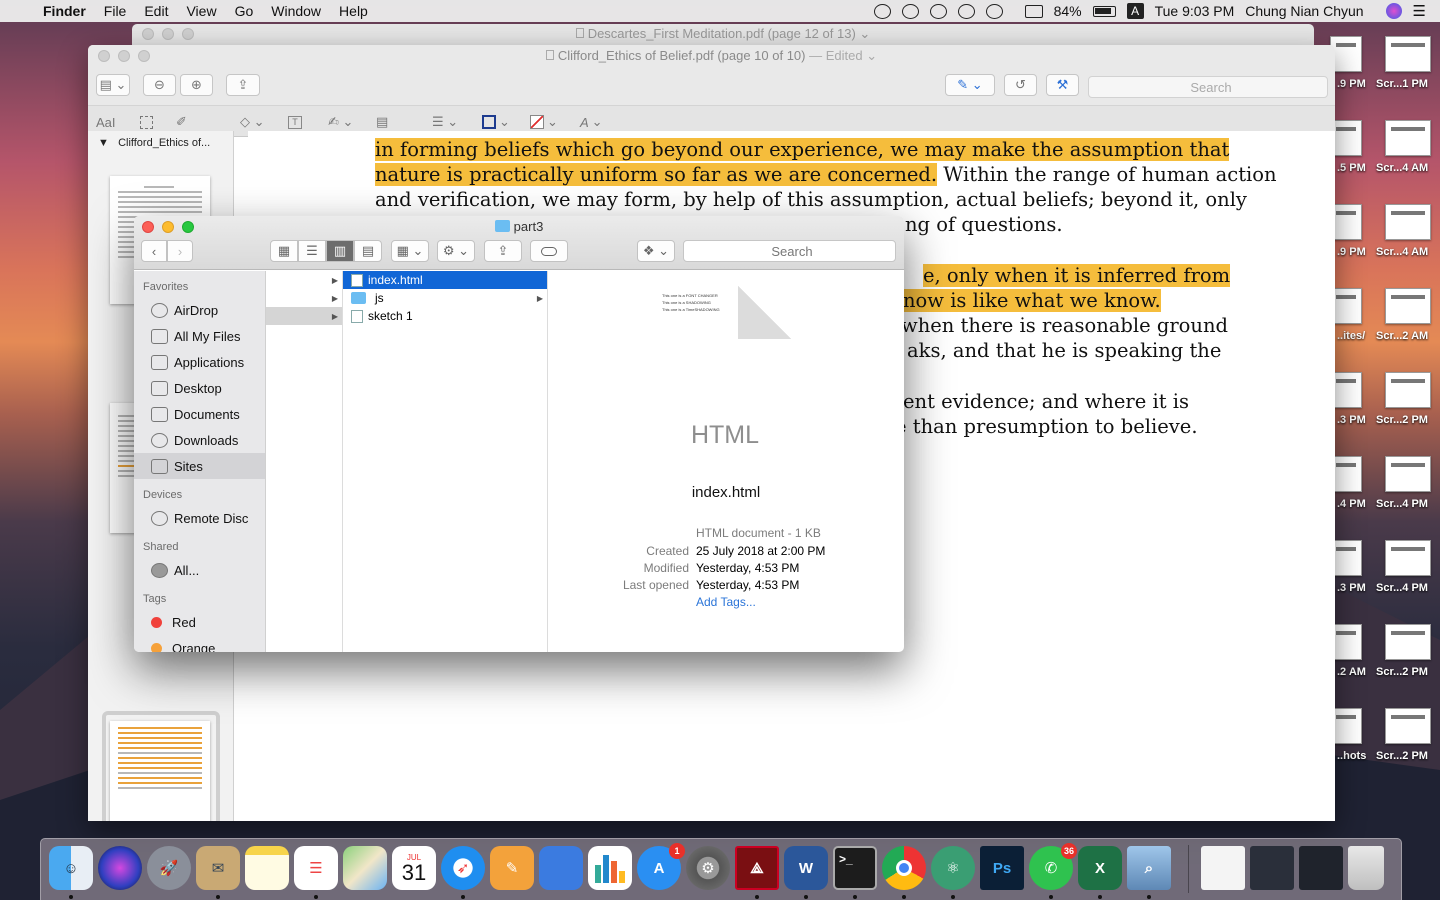  I want to click on input-source-icon: A, so click(1135, 11).